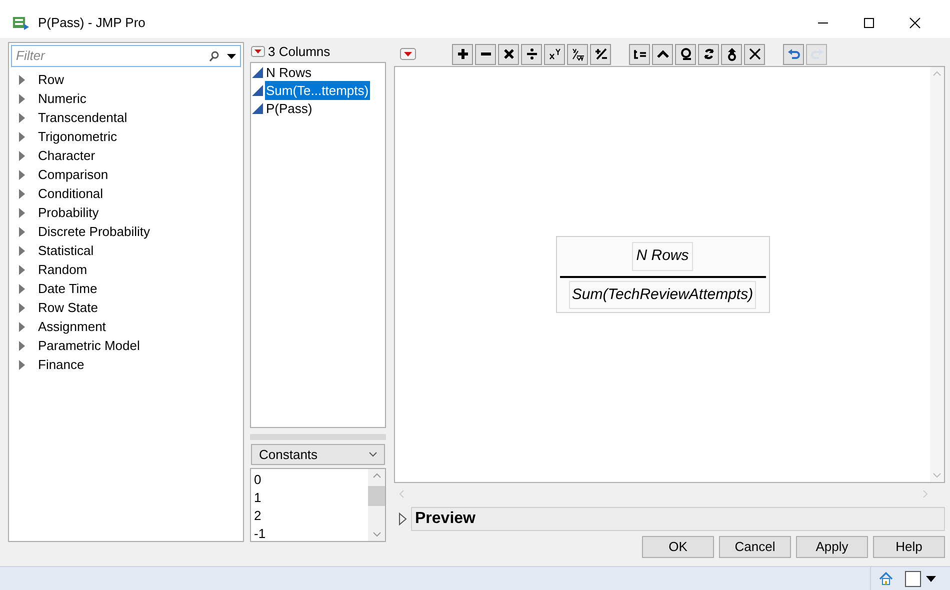 The image size is (950, 590). I want to click on chevron-up-icon, so click(376, 475).